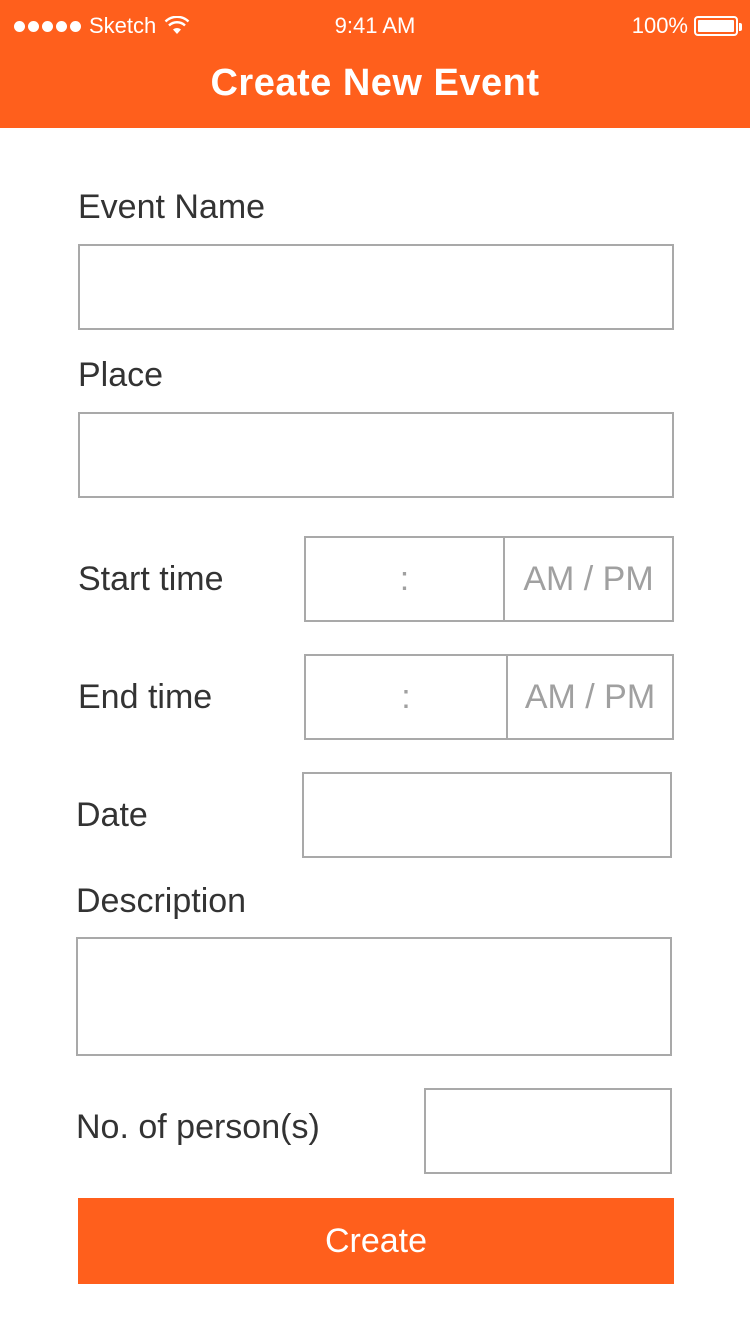 The image size is (750, 1334). I want to click on persons-field-box, so click(548, 1131).